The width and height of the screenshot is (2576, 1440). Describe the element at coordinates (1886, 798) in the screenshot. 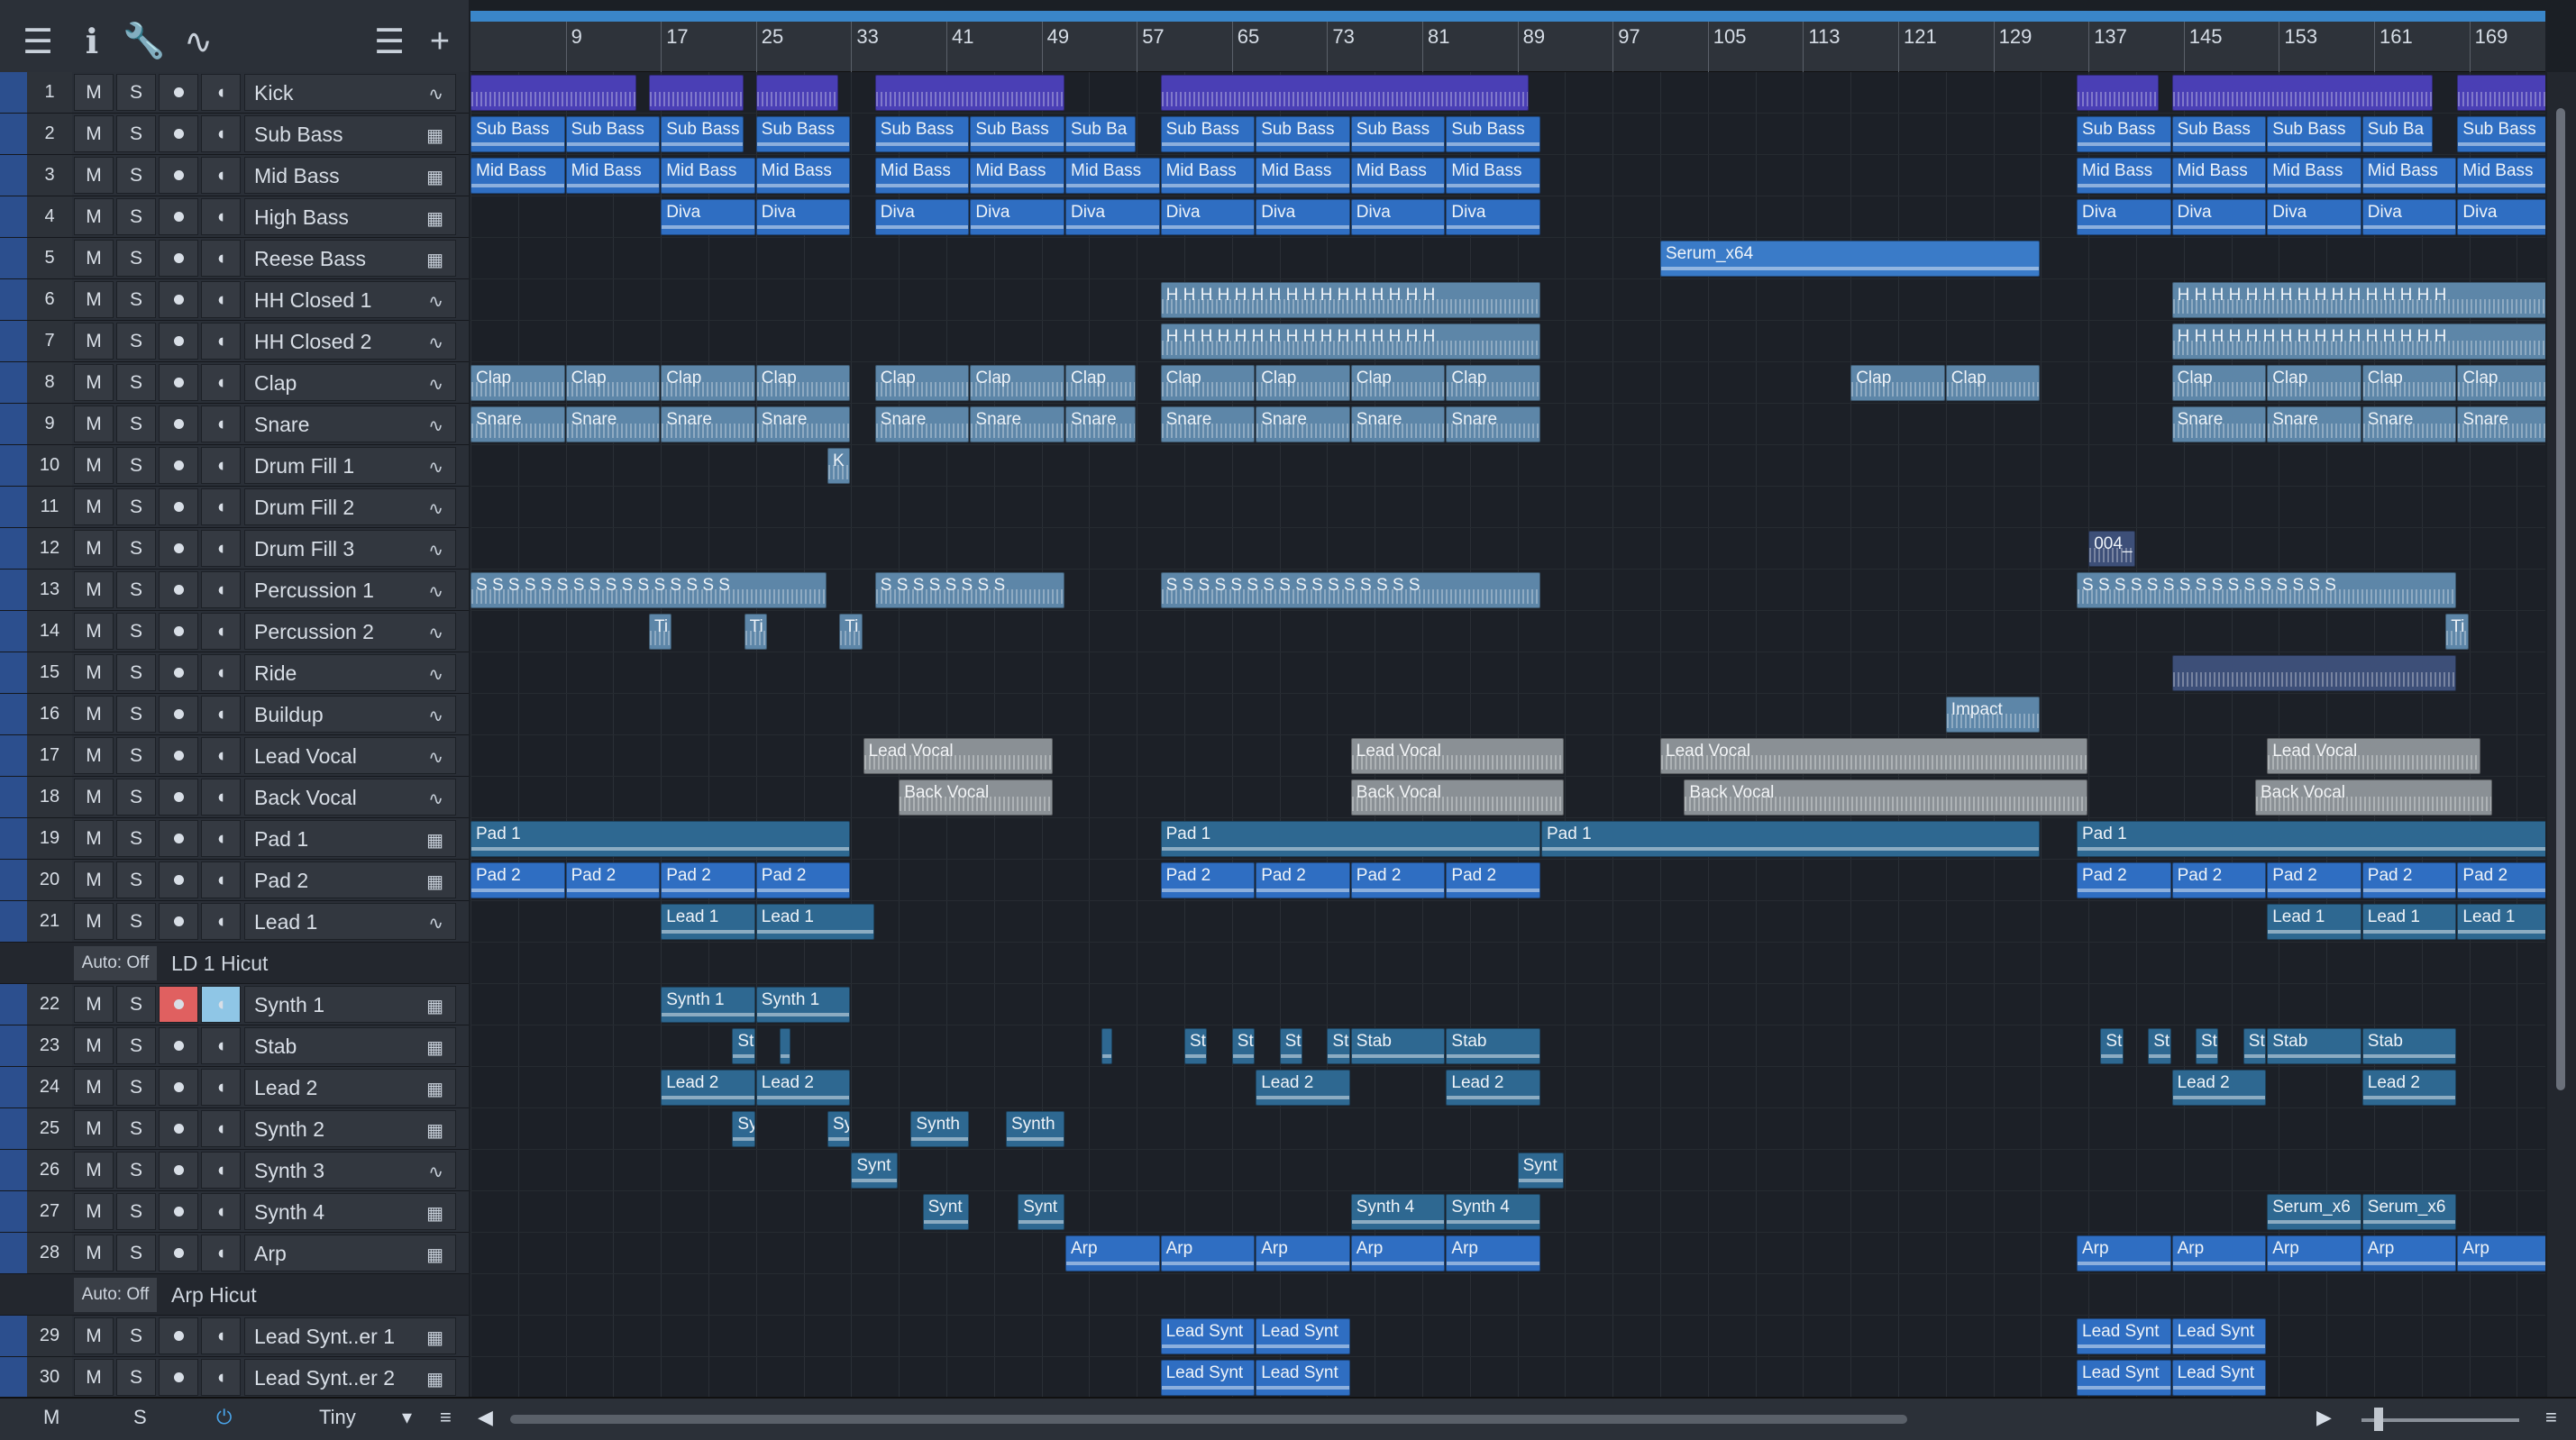

I see `clip: Back Vocal` at that location.